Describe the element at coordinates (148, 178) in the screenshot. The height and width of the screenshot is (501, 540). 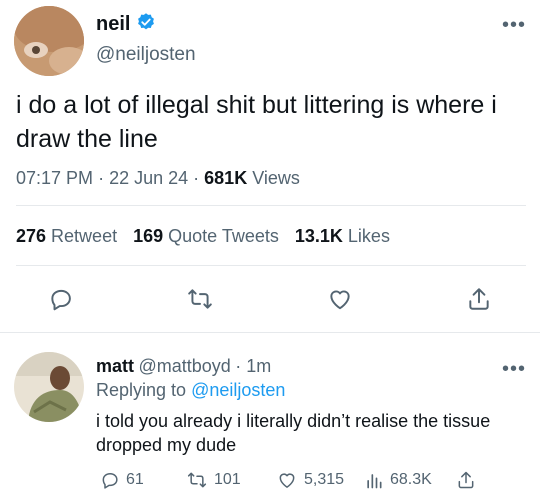
I see `tweet-date: 22 Jun 24` at that location.